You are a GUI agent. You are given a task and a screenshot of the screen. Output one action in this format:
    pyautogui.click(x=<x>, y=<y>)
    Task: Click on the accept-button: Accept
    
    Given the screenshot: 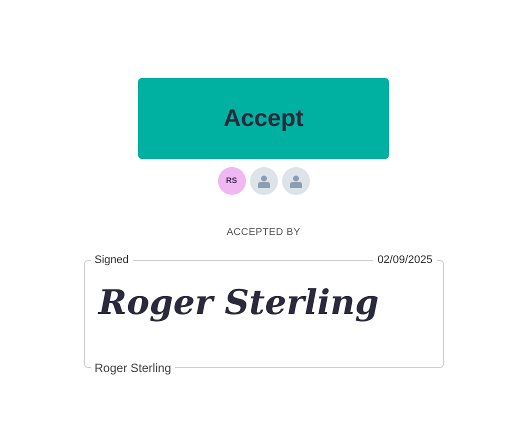 What is the action you would take?
    pyautogui.click(x=263, y=118)
    